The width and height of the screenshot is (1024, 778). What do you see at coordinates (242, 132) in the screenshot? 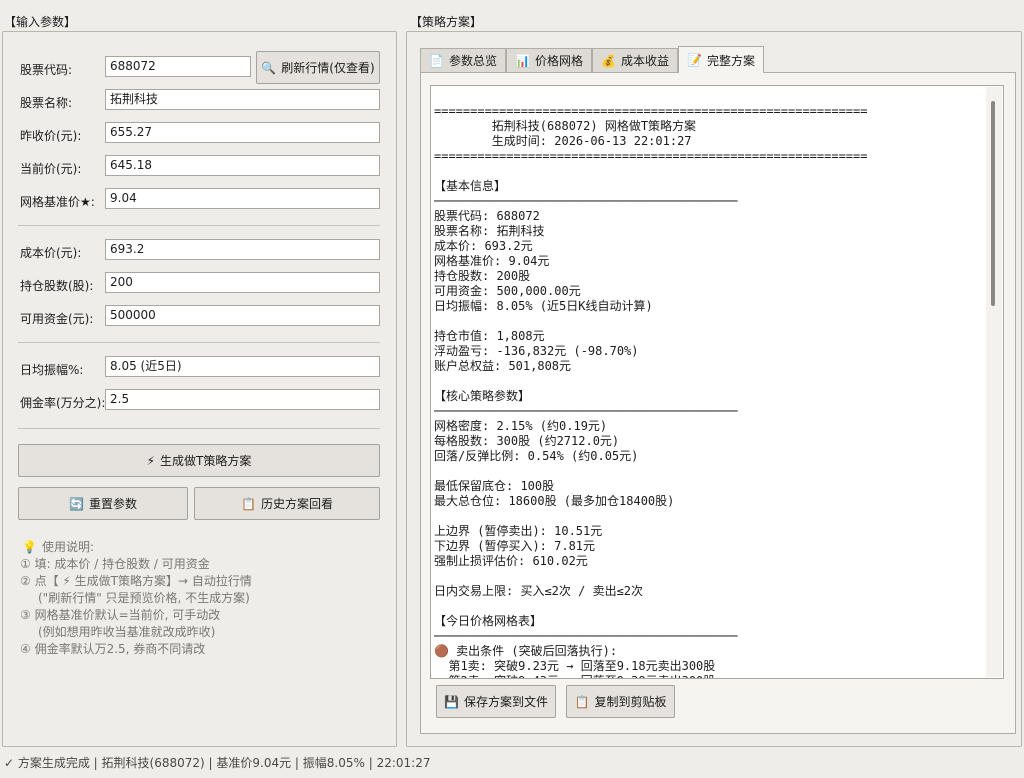
I see `prev-close-input: 655.27` at bounding box center [242, 132].